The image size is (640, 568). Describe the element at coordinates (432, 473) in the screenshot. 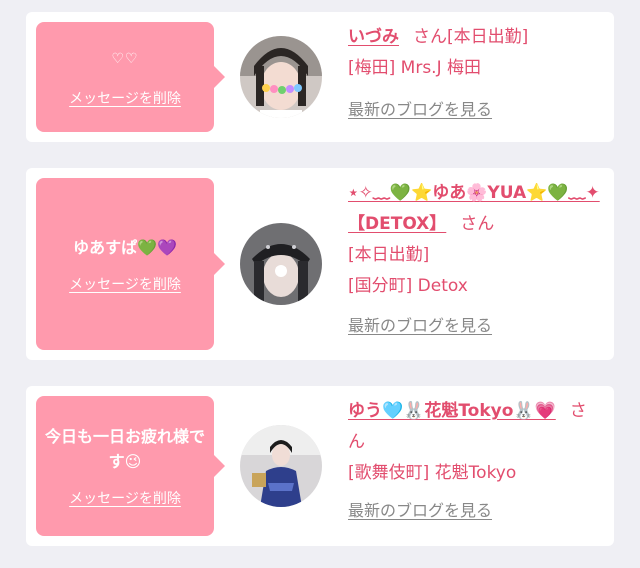

I see `store-info: [歌舞伎町] 花魁Tokyo` at that location.